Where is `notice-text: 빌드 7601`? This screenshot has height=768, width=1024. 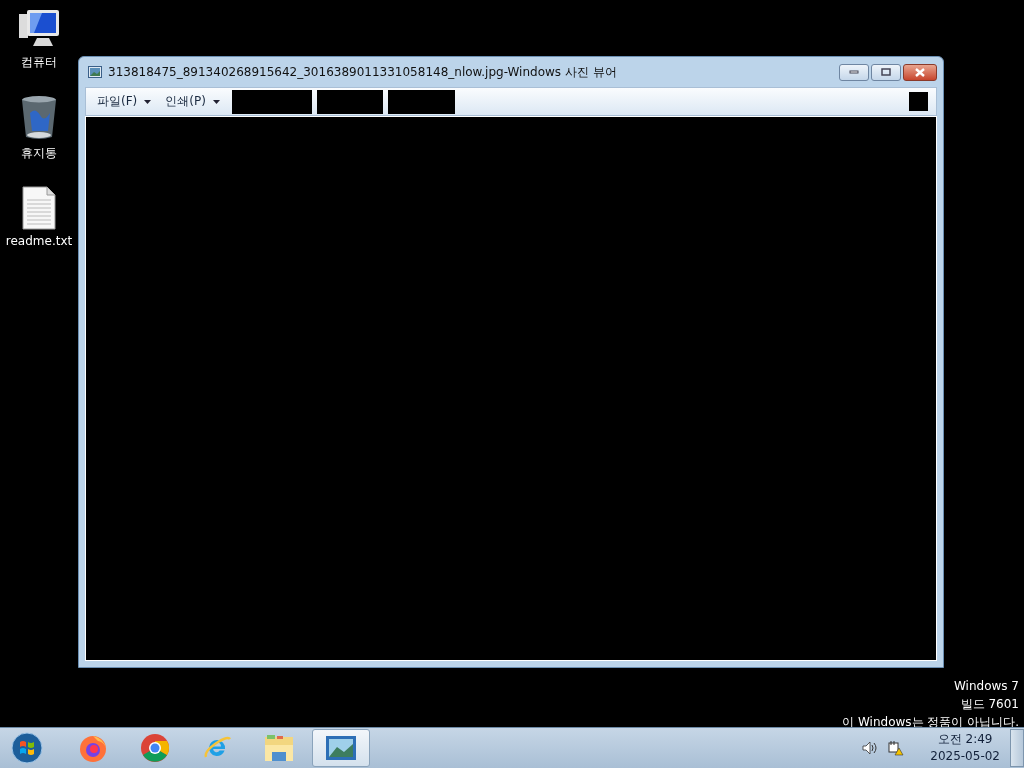 notice-text: 빌드 7601 is located at coordinates (989, 704).